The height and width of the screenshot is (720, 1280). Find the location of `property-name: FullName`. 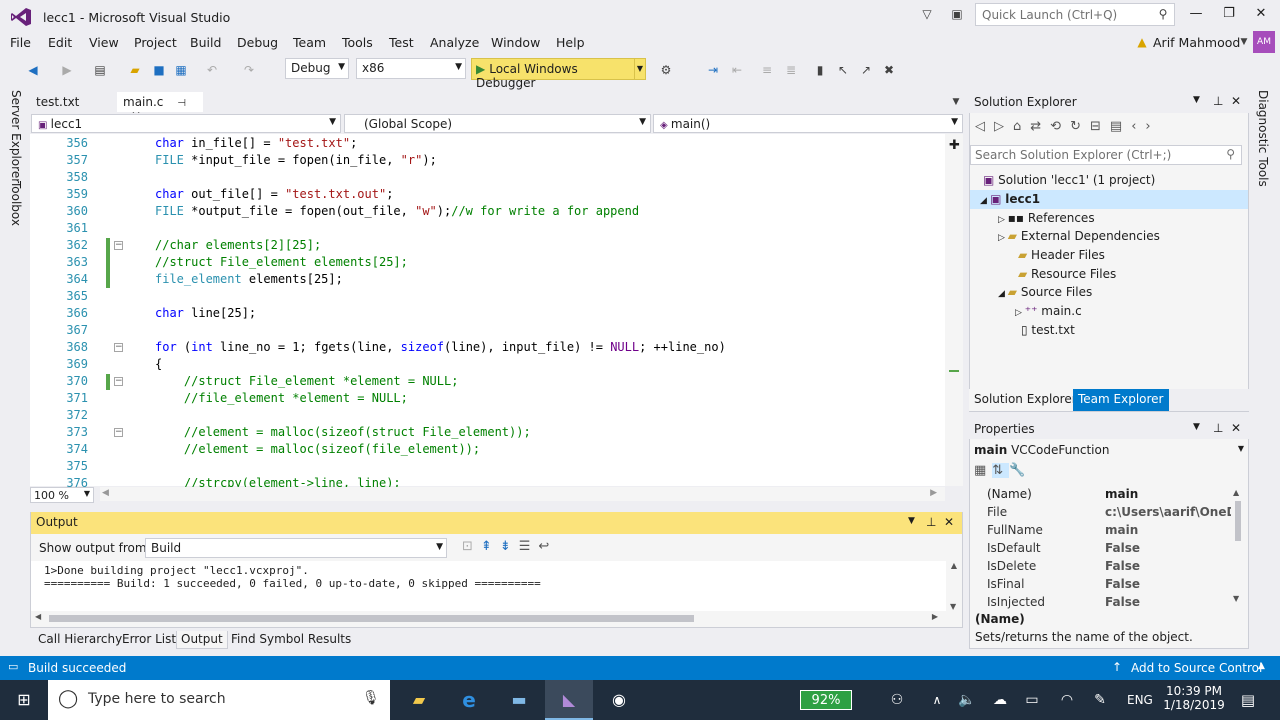

property-name: FullName is located at coordinates (1015, 530).